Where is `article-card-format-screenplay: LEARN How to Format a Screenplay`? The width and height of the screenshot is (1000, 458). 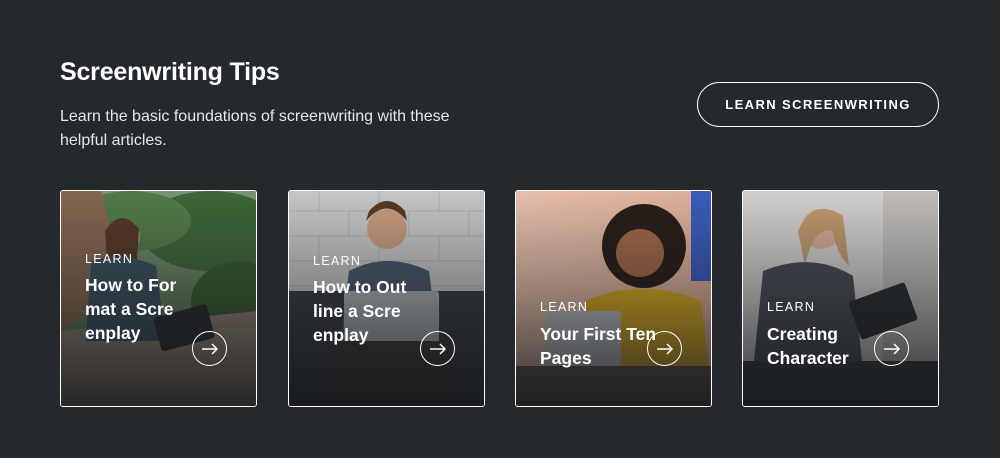 article-card-format-screenplay: LEARN How to Format a Screenplay is located at coordinates (158, 298).